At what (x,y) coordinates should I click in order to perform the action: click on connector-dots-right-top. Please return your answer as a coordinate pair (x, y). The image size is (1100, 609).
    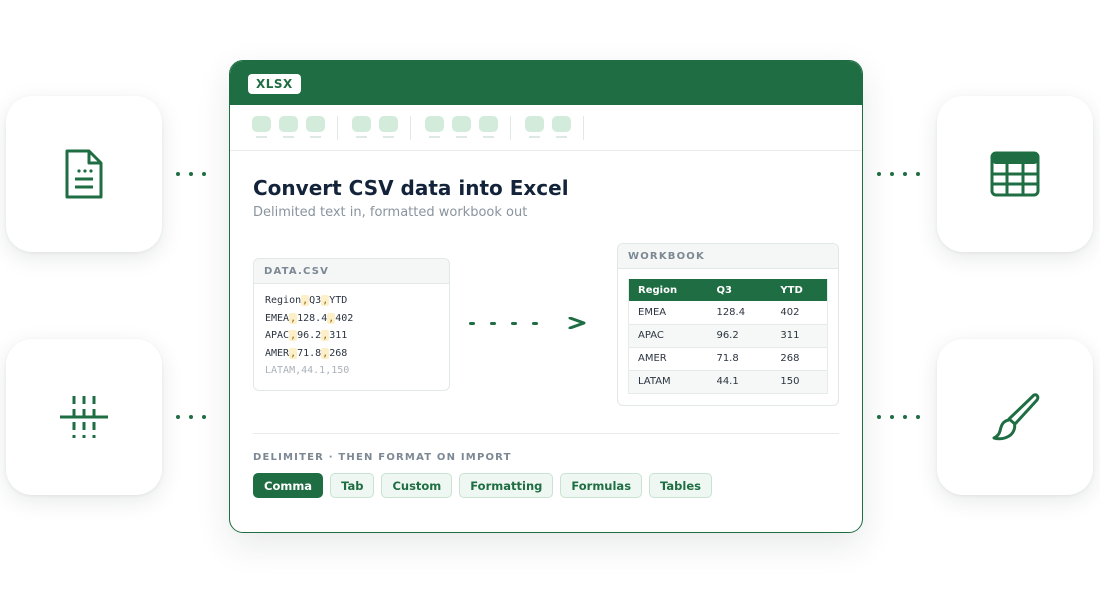
    Looking at the image, I should click on (898, 174).